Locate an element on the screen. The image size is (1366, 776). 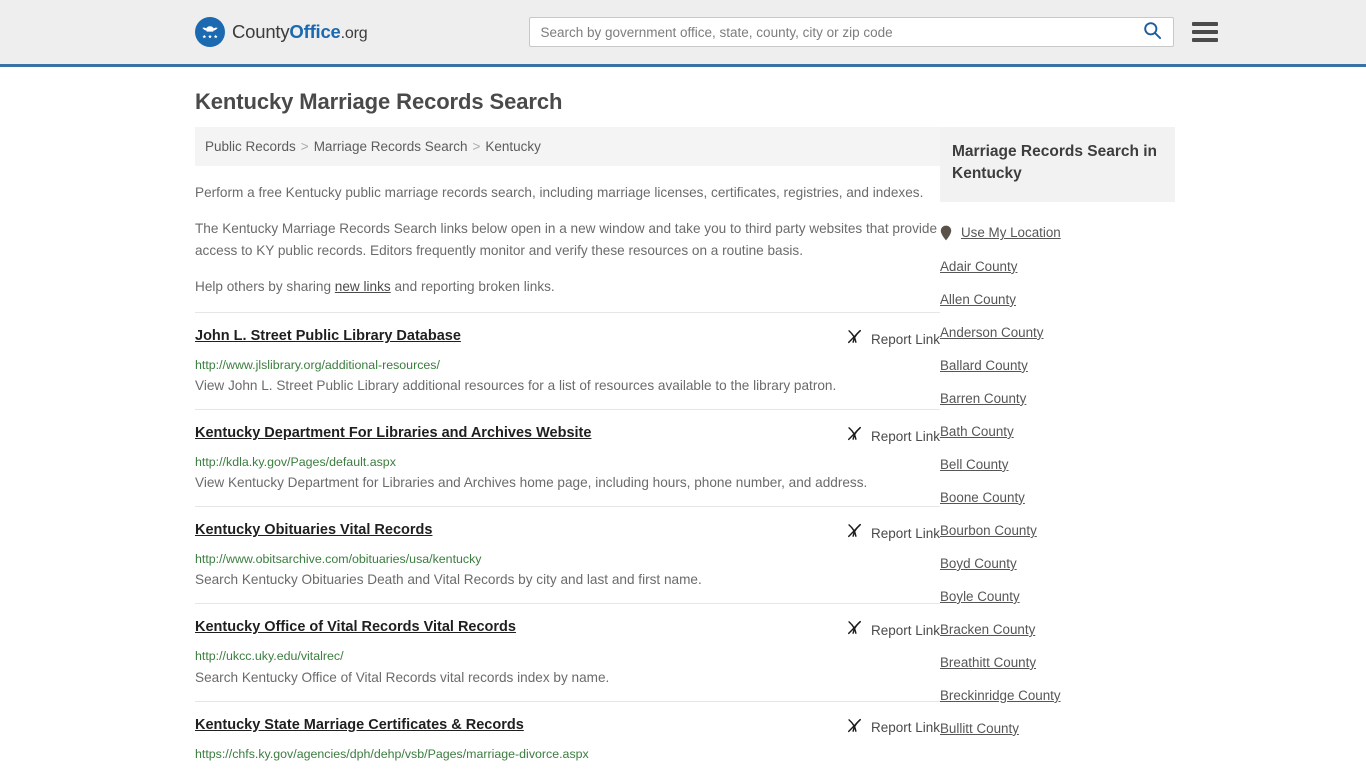
county-link: Breckinridge County is located at coordinates (1000, 695).